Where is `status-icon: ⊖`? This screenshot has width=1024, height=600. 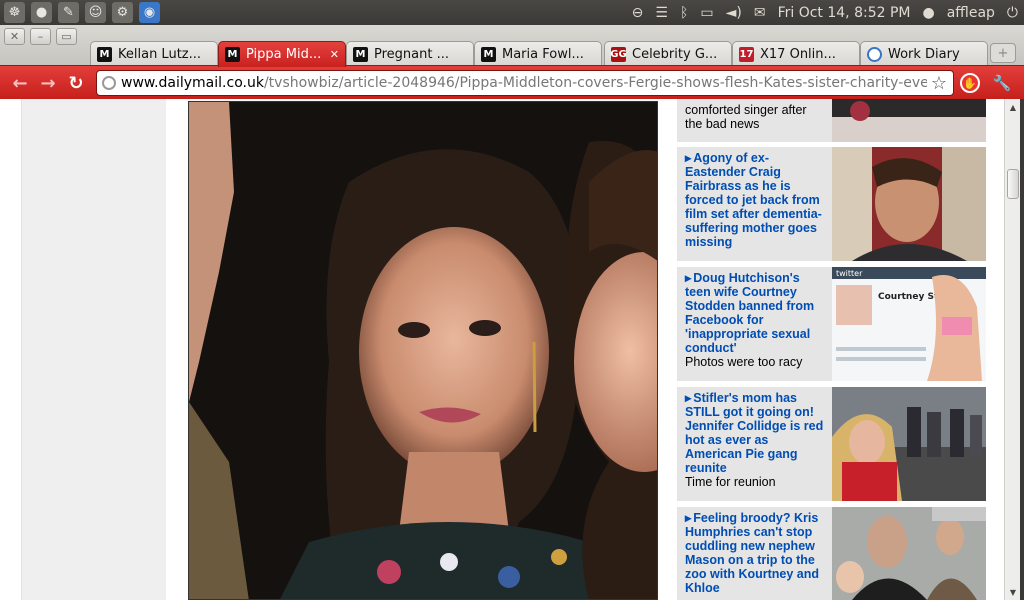 status-icon: ⊖ is located at coordinates (638, 13).